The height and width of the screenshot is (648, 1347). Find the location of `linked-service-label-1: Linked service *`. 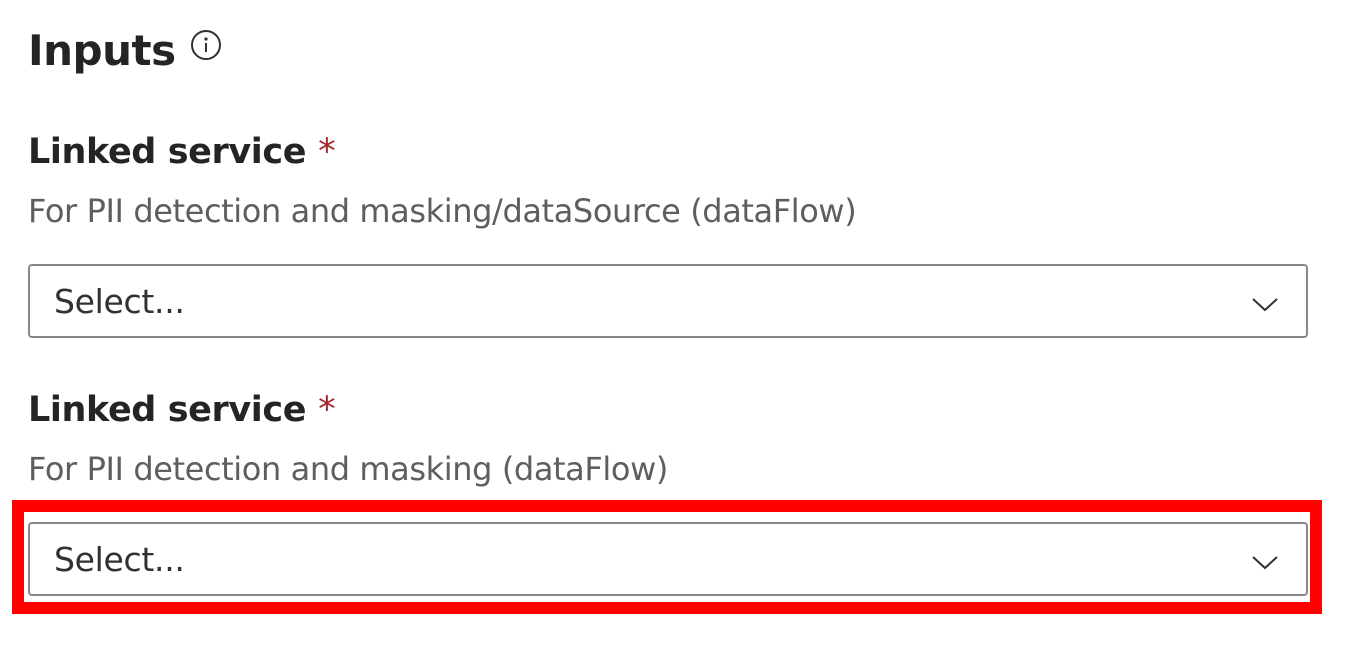

linked-service-label-1: Linked service * is located at coordinates (182, 152).